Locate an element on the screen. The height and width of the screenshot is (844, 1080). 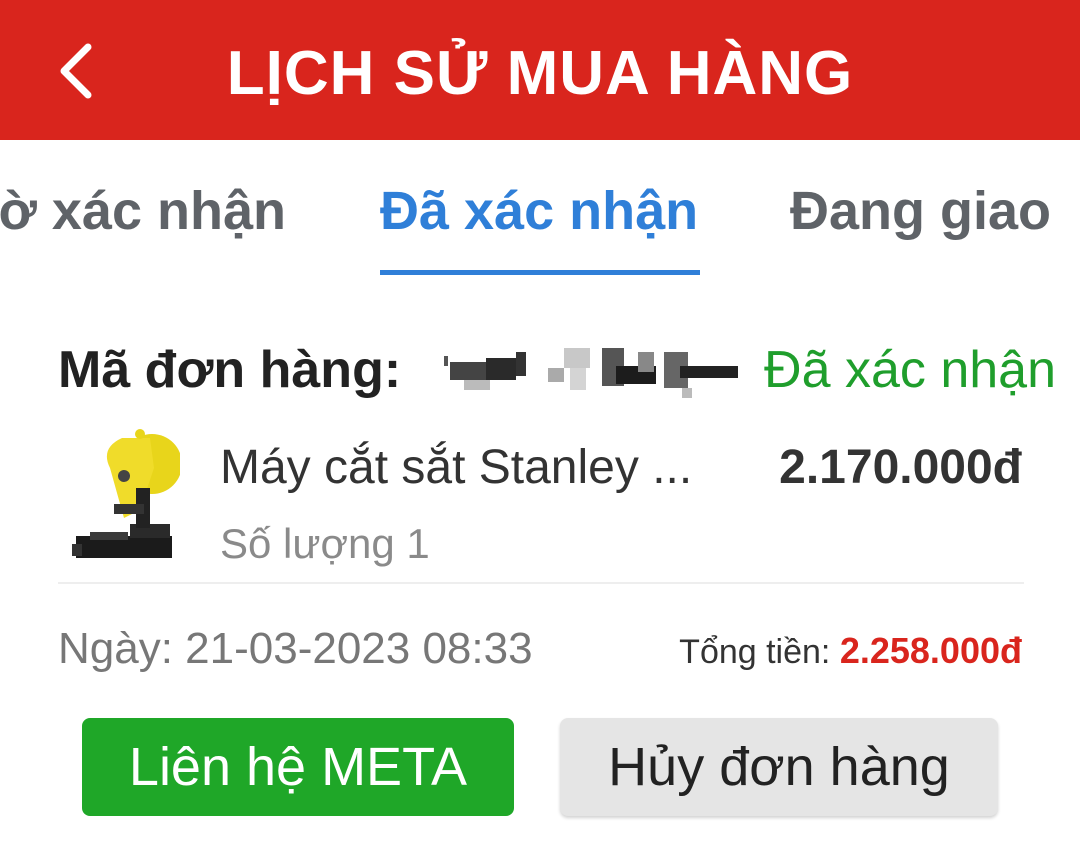
order-date: Ngày: 21-03-2023 08:33 is located at coordinates (295, 648).